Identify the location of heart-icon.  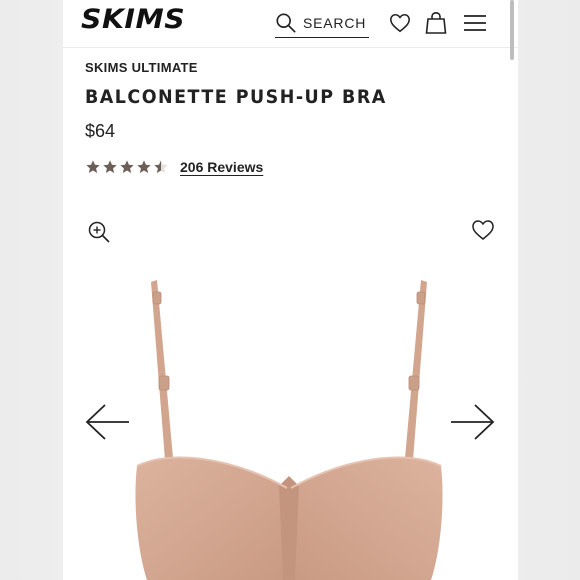
(400, 23).